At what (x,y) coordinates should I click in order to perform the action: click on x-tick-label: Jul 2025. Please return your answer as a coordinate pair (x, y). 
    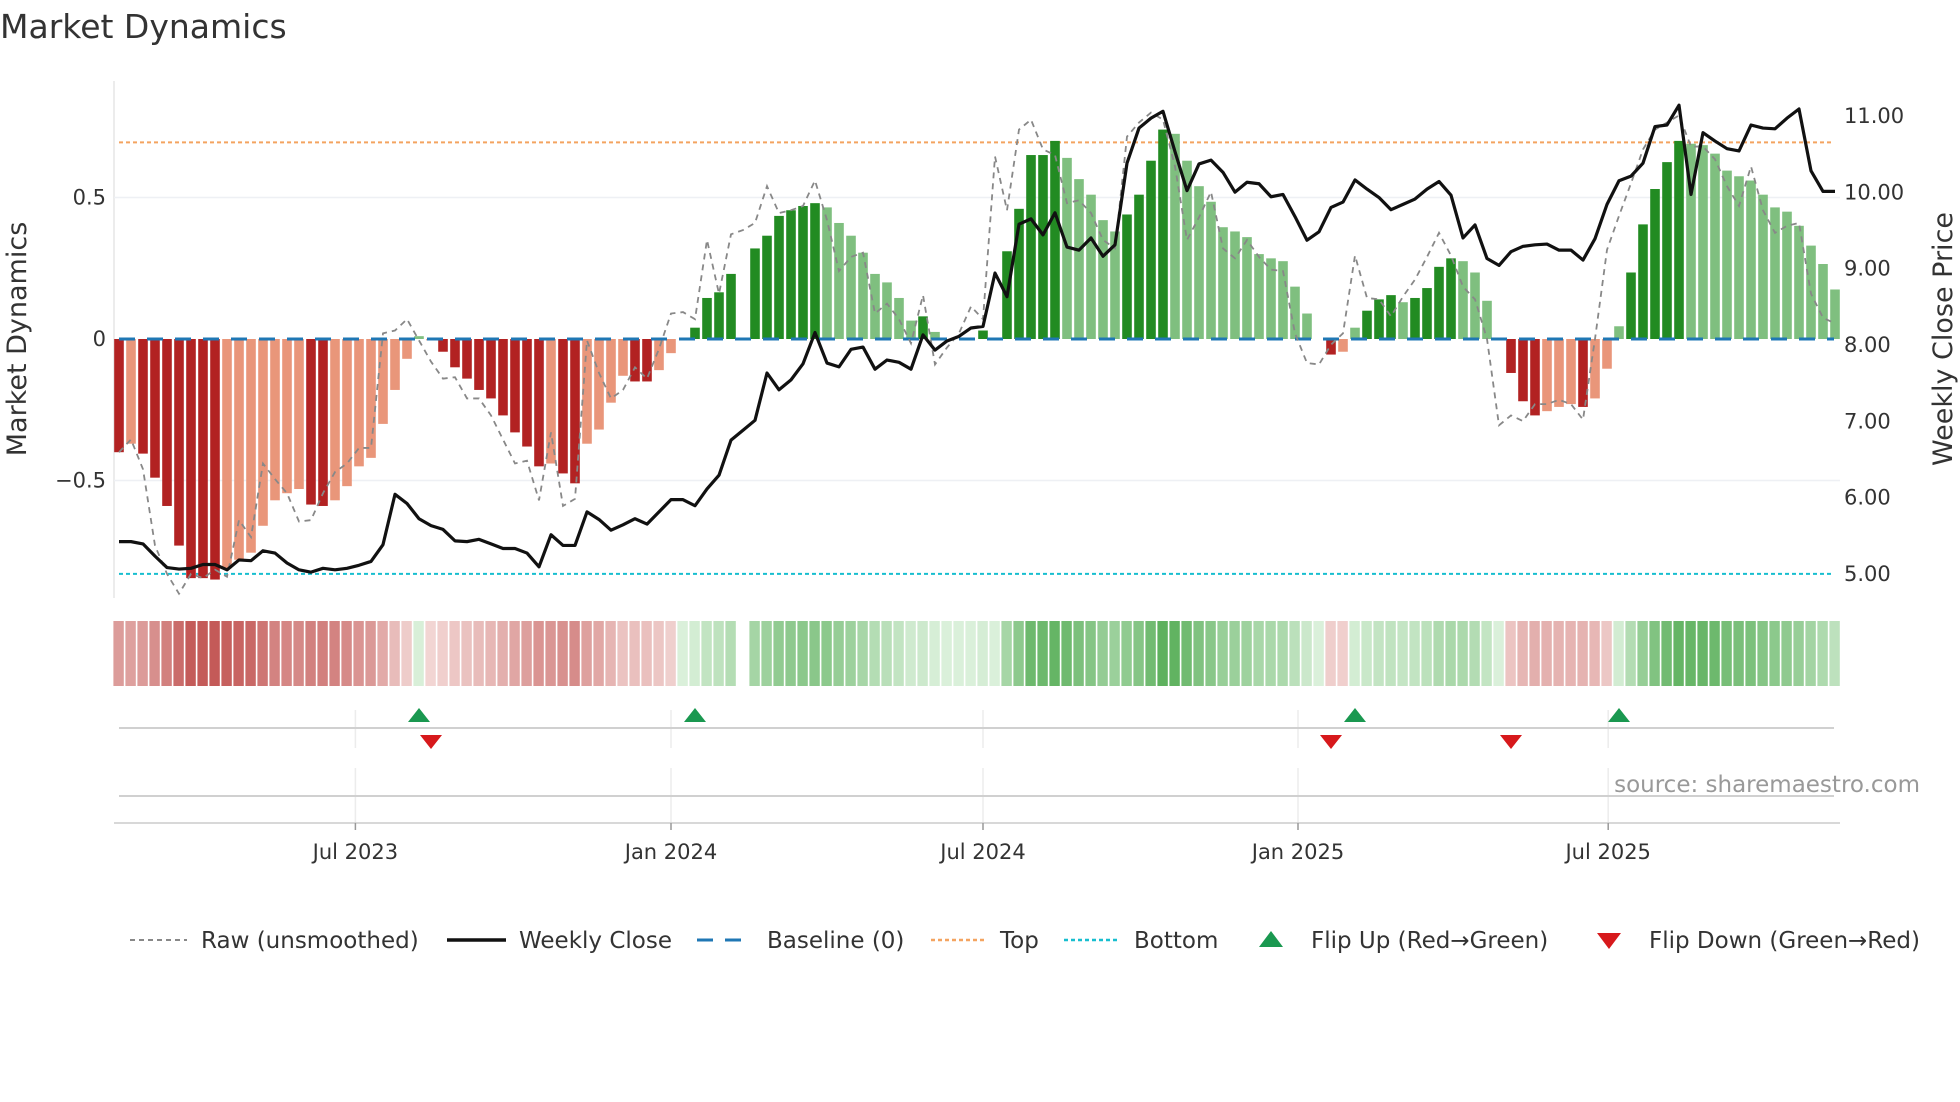
    Looking at the image, I should click on (1606, 852).